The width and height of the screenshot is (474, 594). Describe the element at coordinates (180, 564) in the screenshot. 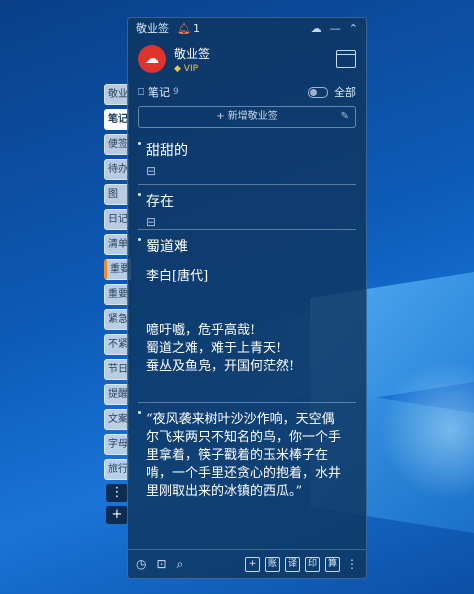

I see `search-icon: ⌕` at that location.